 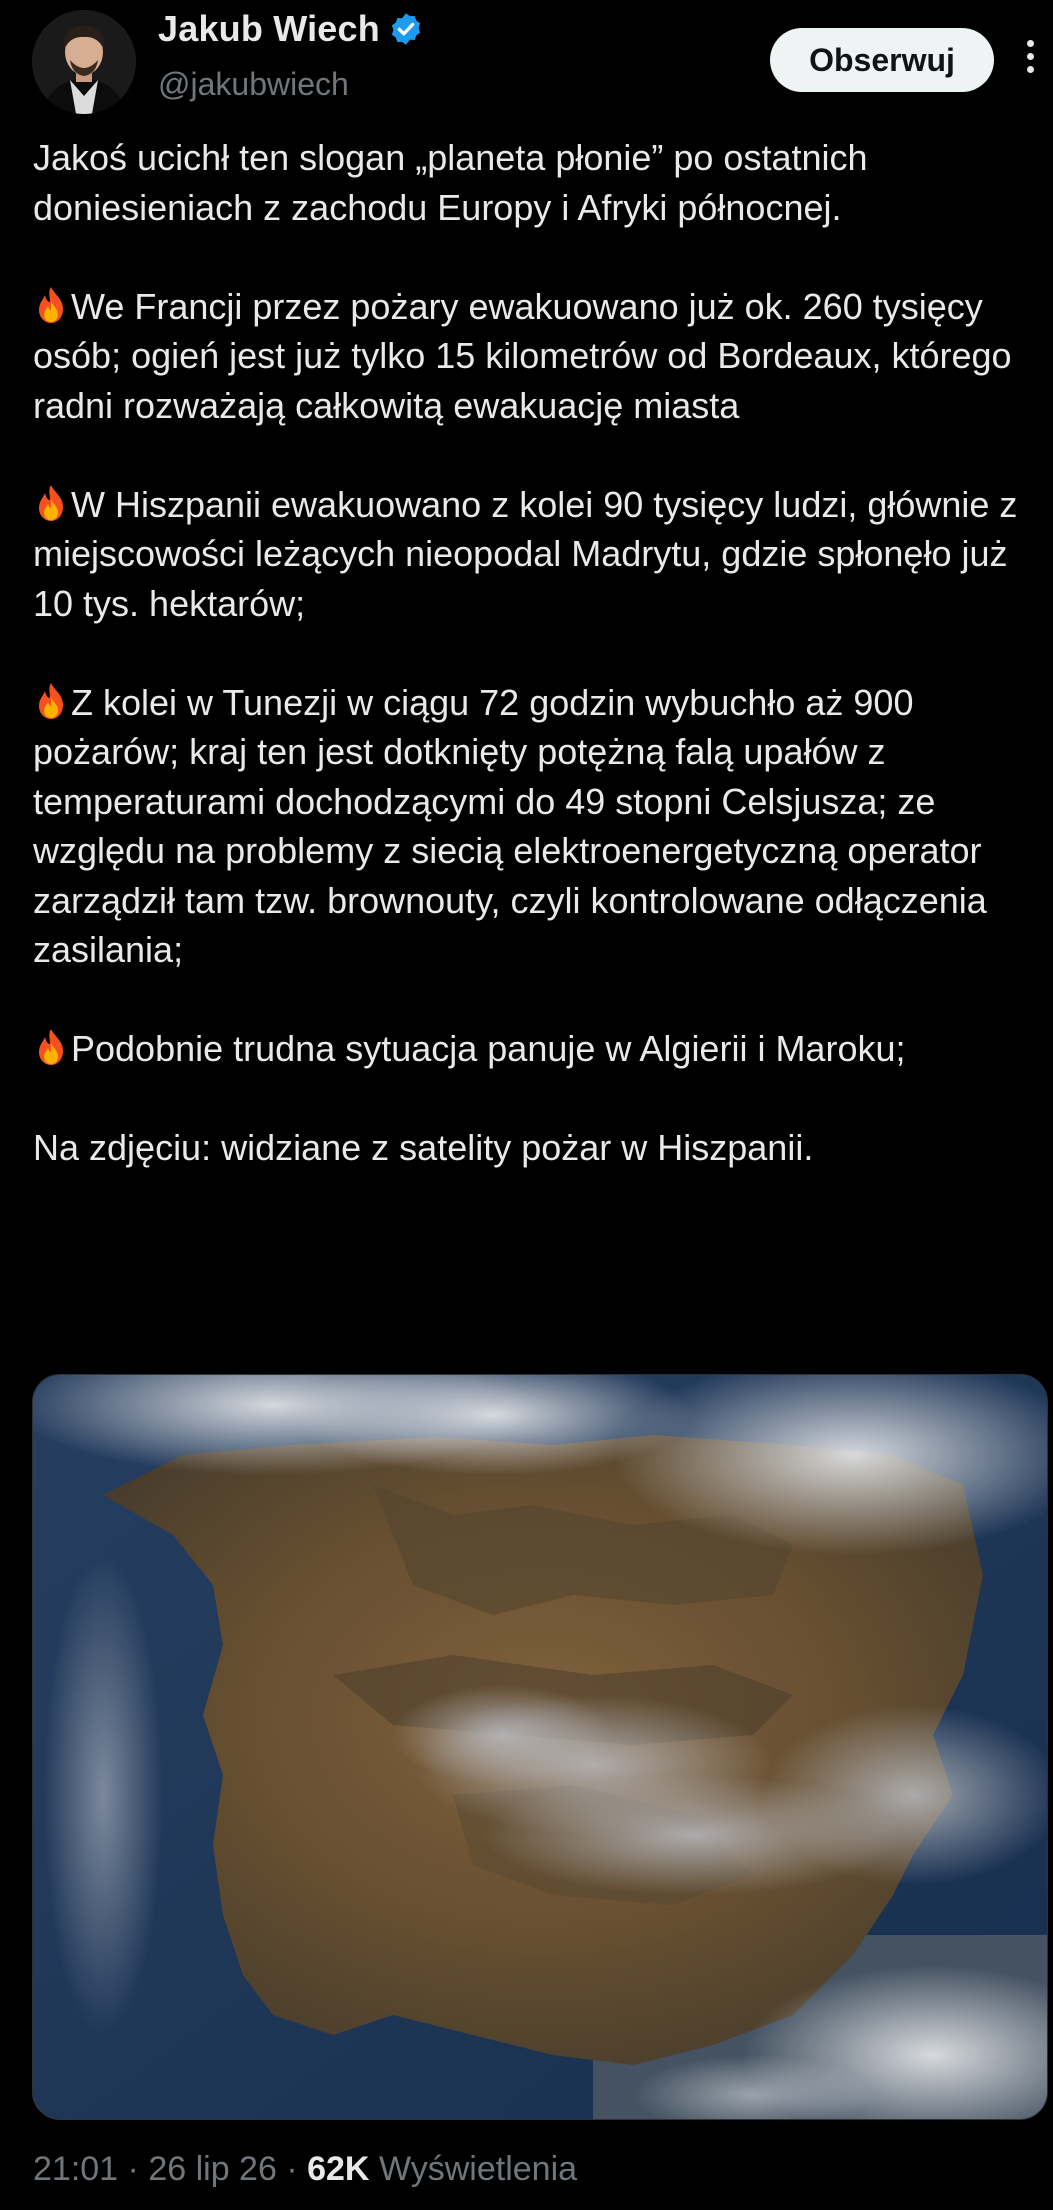 What do you see at coordinates (406, 29) in the screenshot?
I see `verified-badge-icon` at bounding box center [406, 29].